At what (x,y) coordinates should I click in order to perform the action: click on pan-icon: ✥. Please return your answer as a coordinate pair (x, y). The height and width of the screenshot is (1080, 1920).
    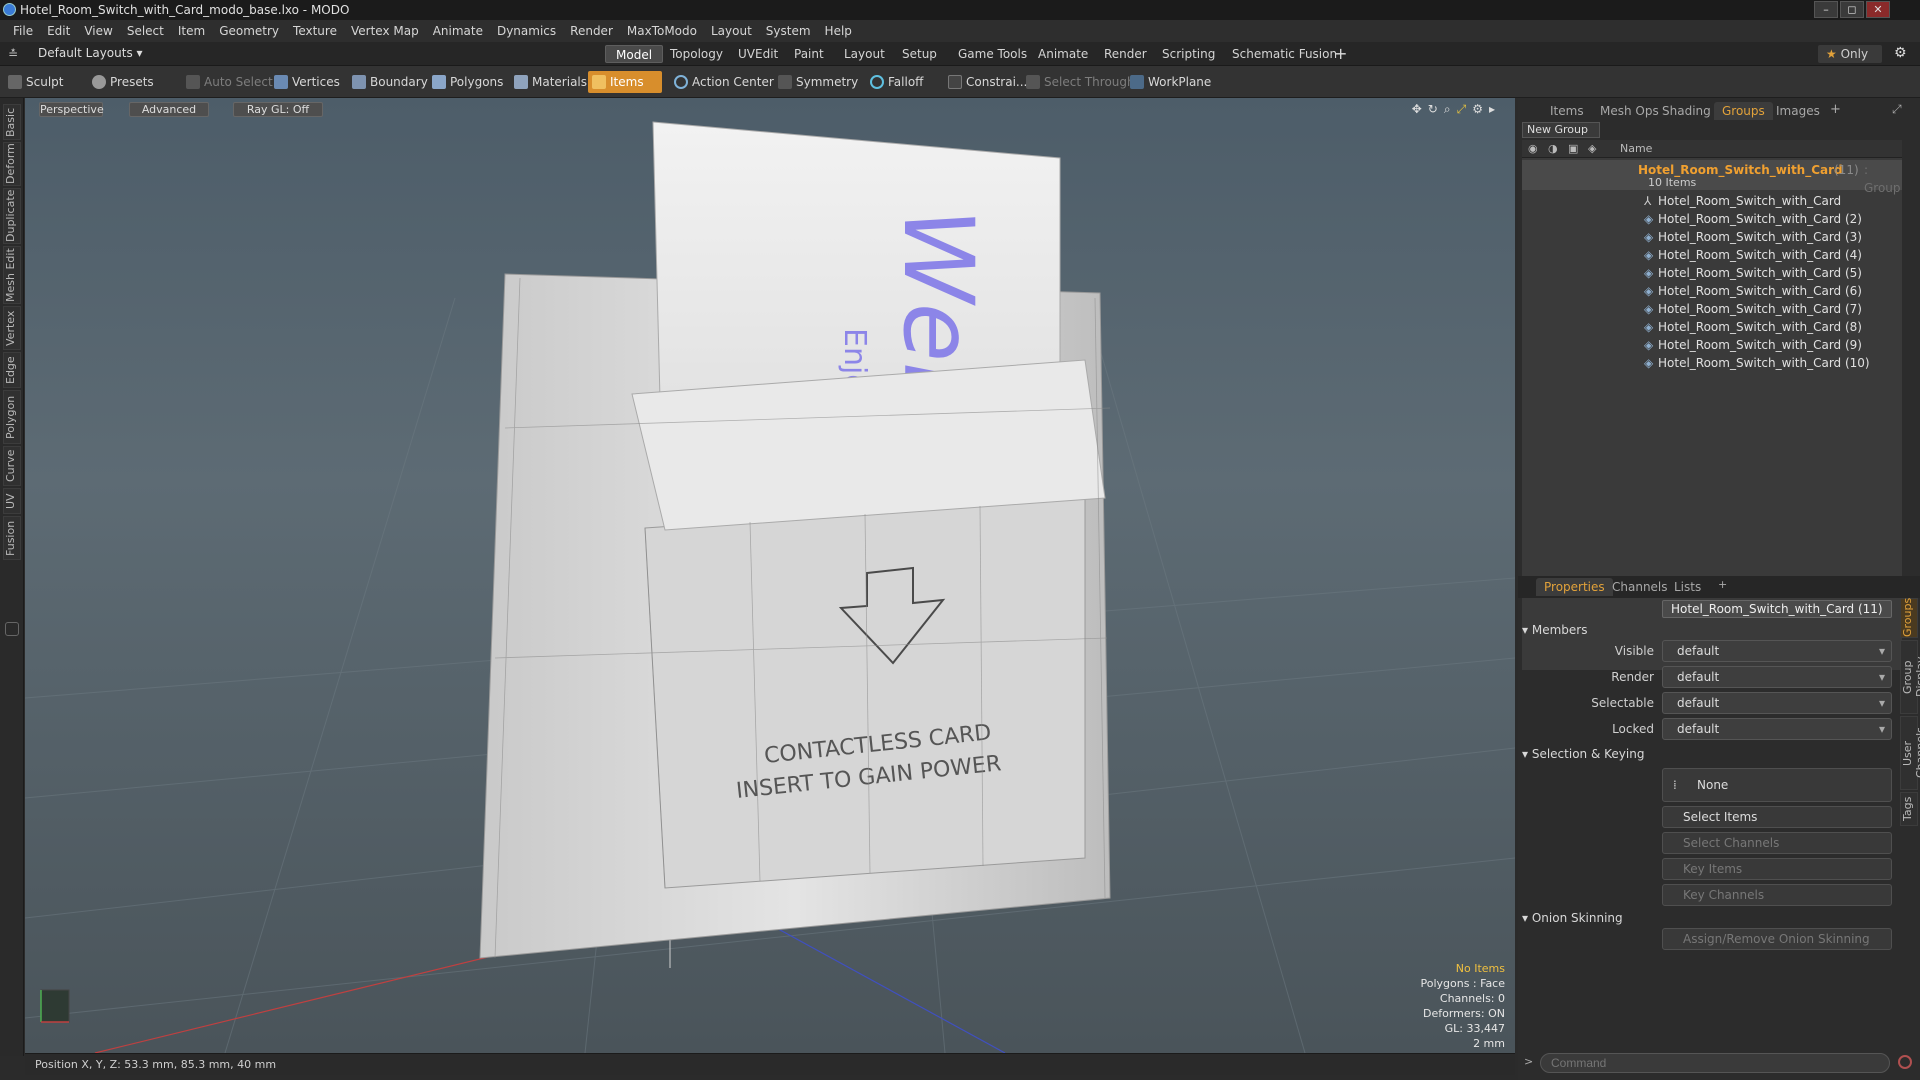
    Looking at the image, I should click on (1417, 109).